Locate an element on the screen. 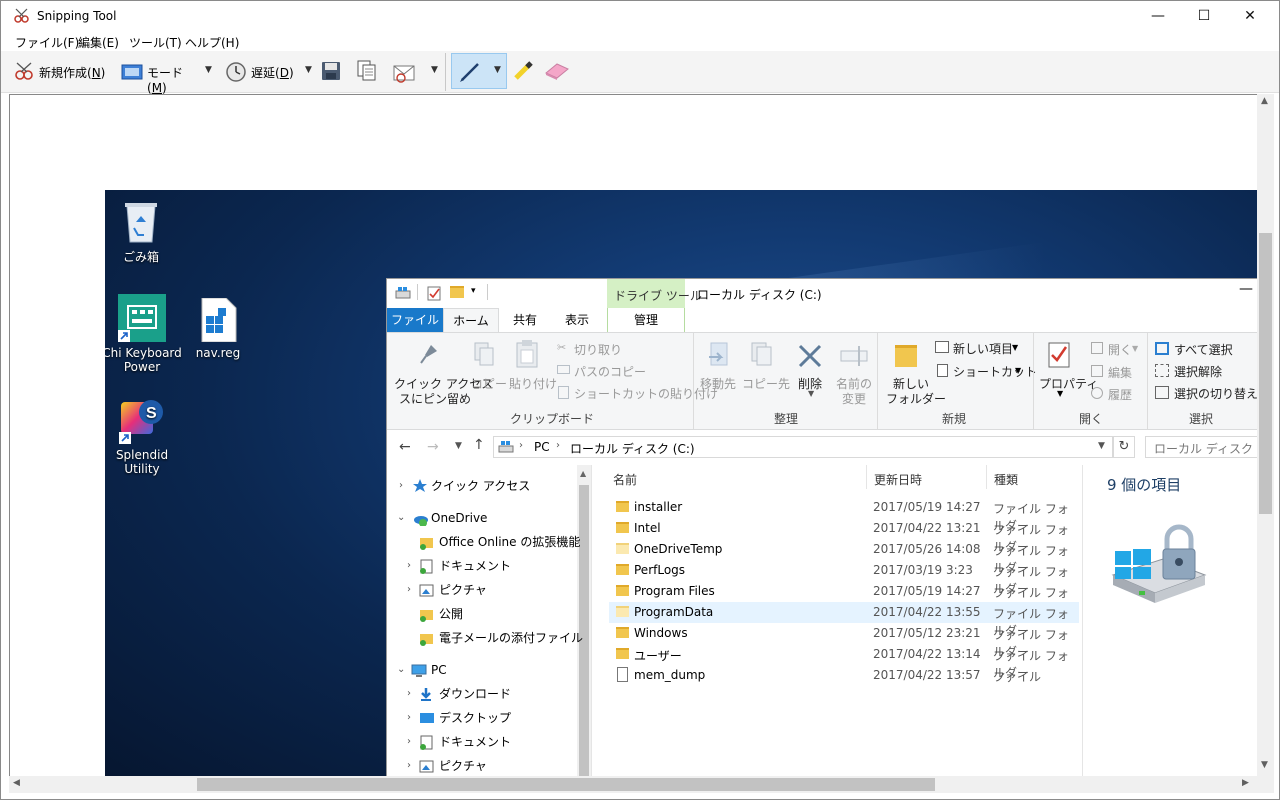 The height and width of the screenshot is (800, 1280). maximize-button: ☐ is located at coordinates (1204, 16).